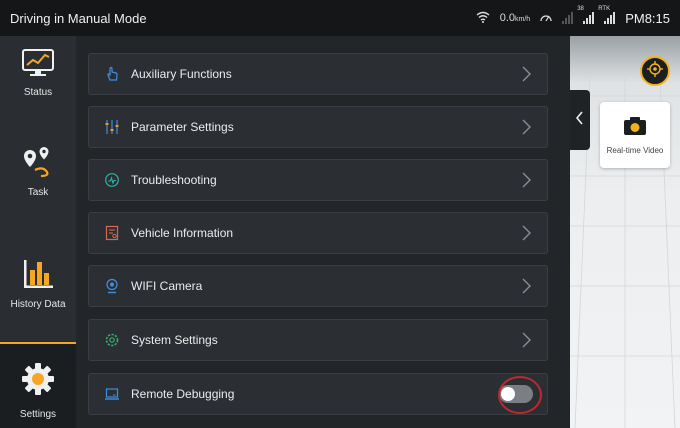  I want to click on locate-button, so click(655, 71).